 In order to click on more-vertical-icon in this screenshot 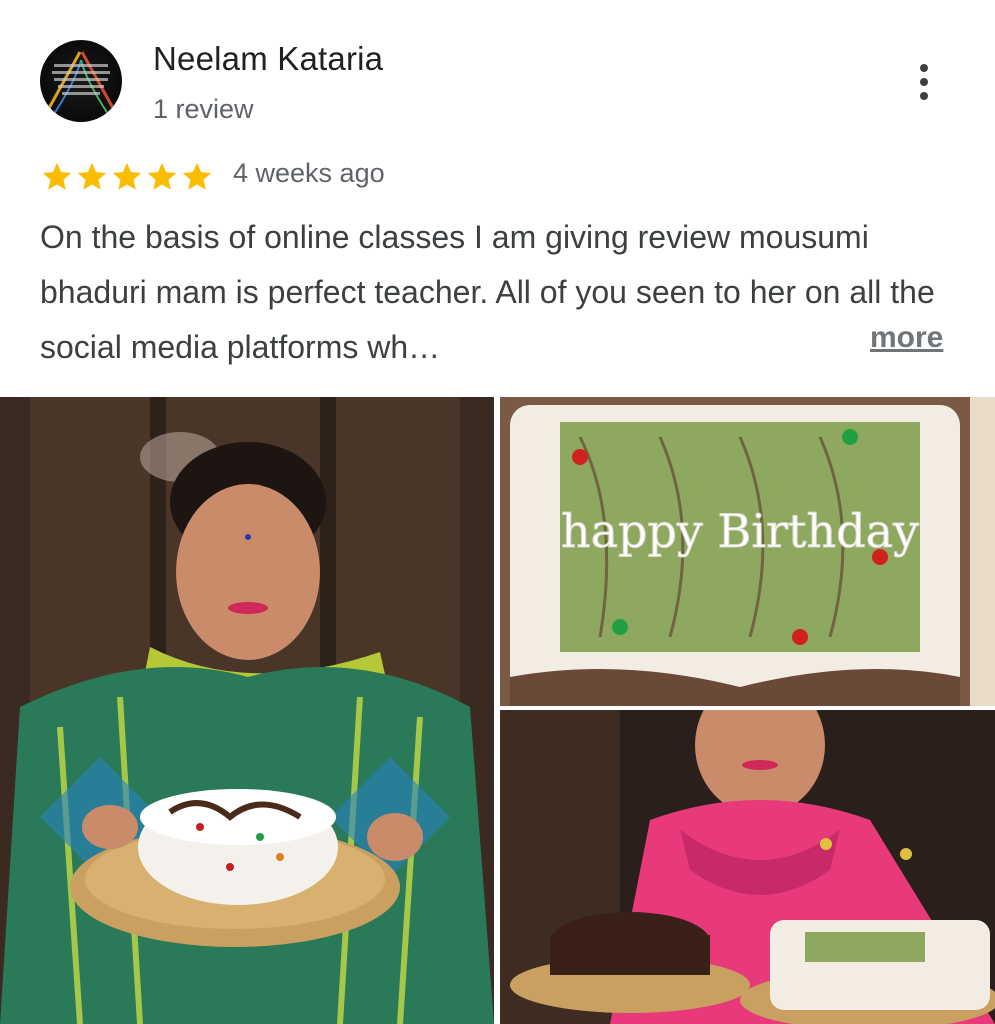, I will do `click(924, 82)`.